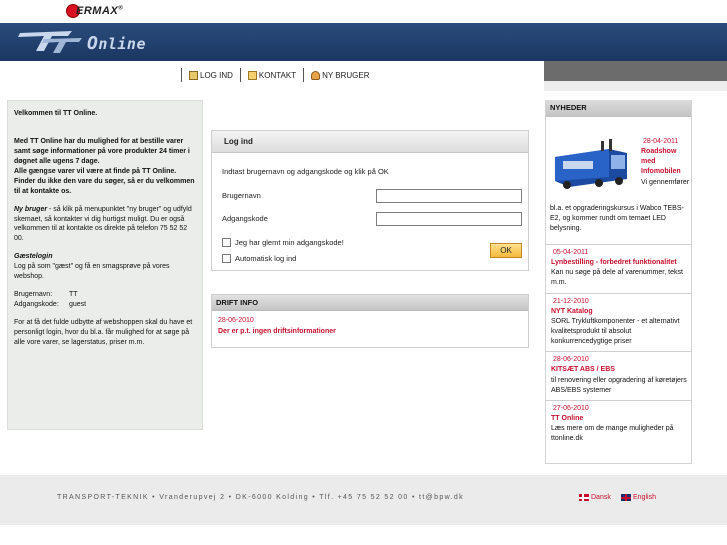 The width and height of the screenshot is (727, 545). What do you see at coordinates (226, 258) in the screenshot?
I see `auto-login-checkbox` at bounding box center [226, 258].